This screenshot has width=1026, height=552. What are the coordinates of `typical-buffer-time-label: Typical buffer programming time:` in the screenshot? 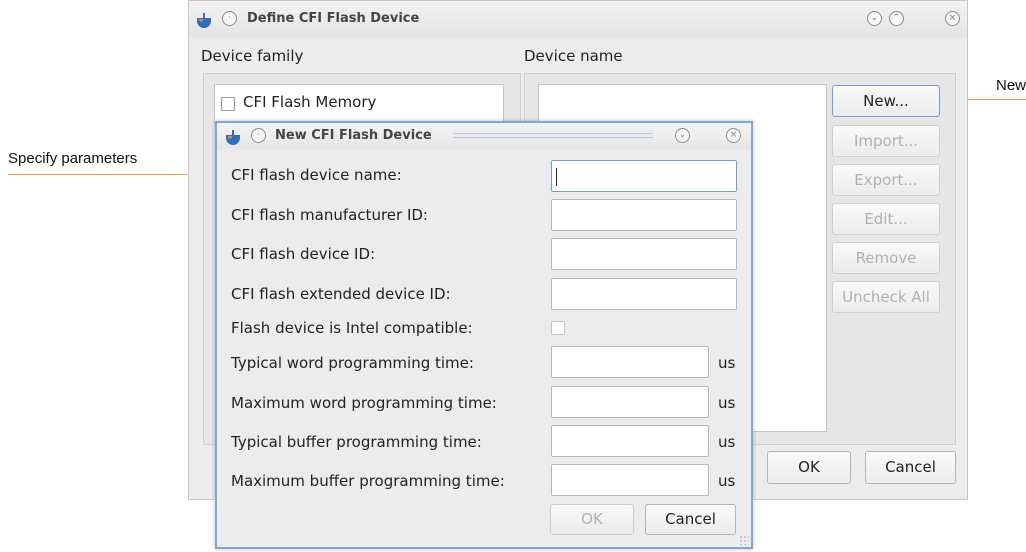 It's located at (356, 442).